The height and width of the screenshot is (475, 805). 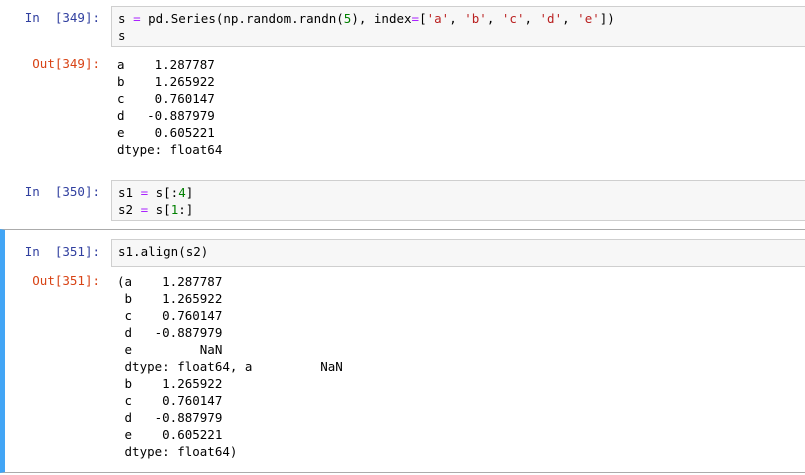 I want to click on code-token: 'a', so click(x=438, y=18).